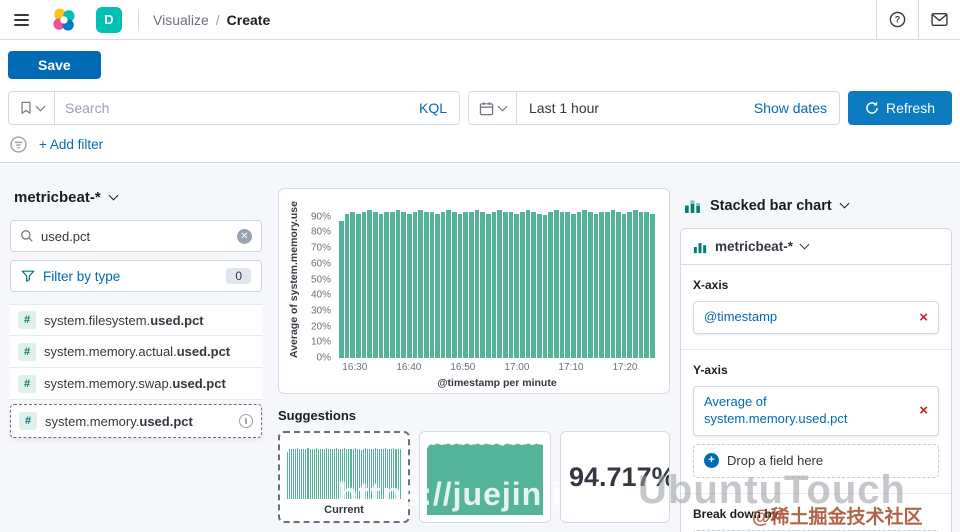 The height and width of the screenshot is (532, 960). What do you see at coordinates (480, 62) in the screenshot?
I see `save-row: Save` at bounding box center [480, 62].